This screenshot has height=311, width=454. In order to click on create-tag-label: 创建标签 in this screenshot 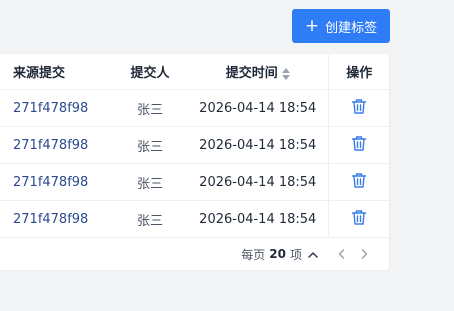, I will do `click(351, 28)`.